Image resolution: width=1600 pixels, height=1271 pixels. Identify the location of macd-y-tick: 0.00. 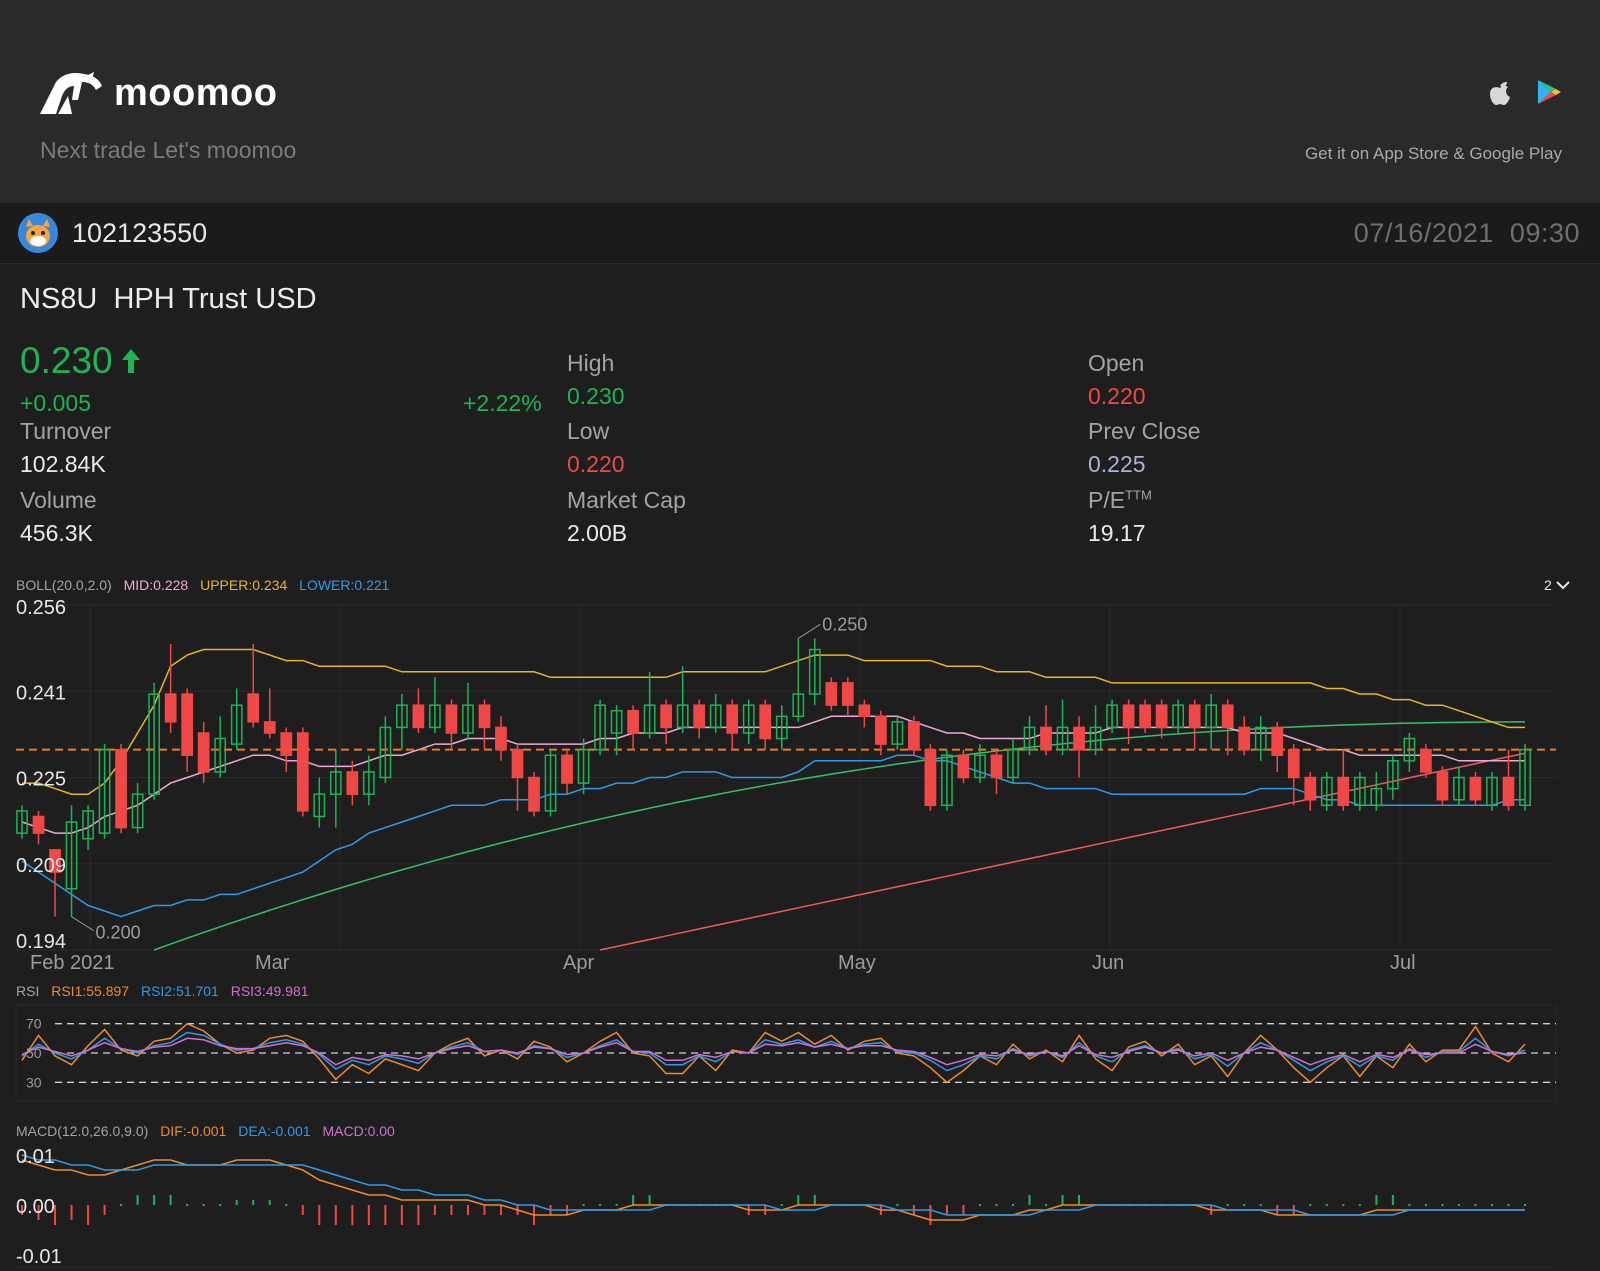
(35, 1207).